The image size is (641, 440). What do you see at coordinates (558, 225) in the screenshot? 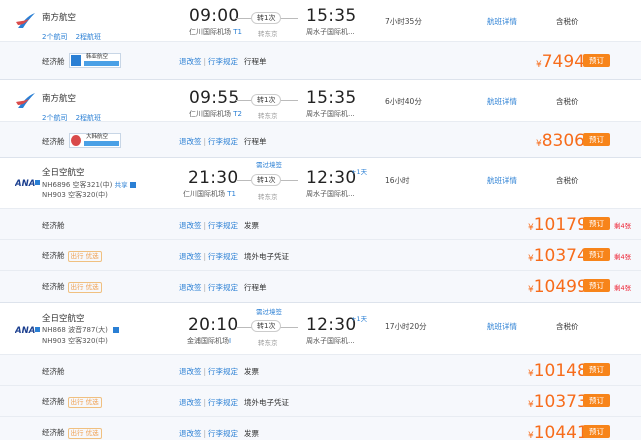
I see `fare-price: ¥10179` at bounding box center [558, 225].